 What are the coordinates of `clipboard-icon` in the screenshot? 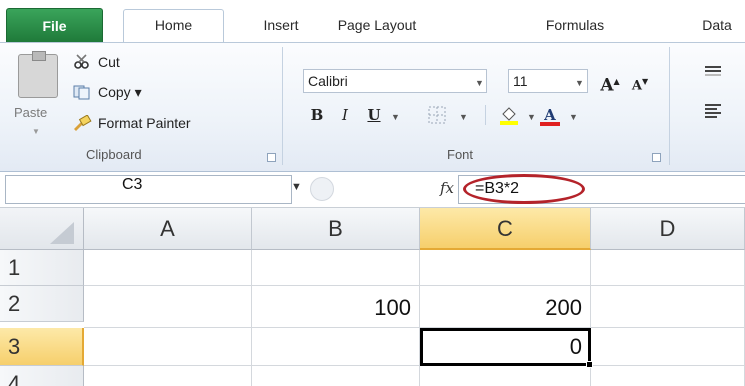 It's located at (38, 74).